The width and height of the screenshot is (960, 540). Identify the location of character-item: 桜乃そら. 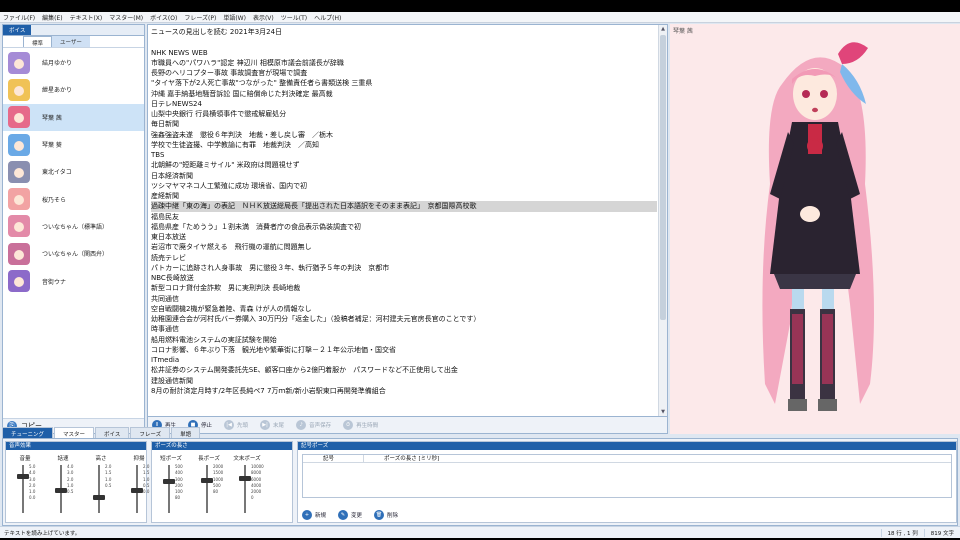
(73, 198).